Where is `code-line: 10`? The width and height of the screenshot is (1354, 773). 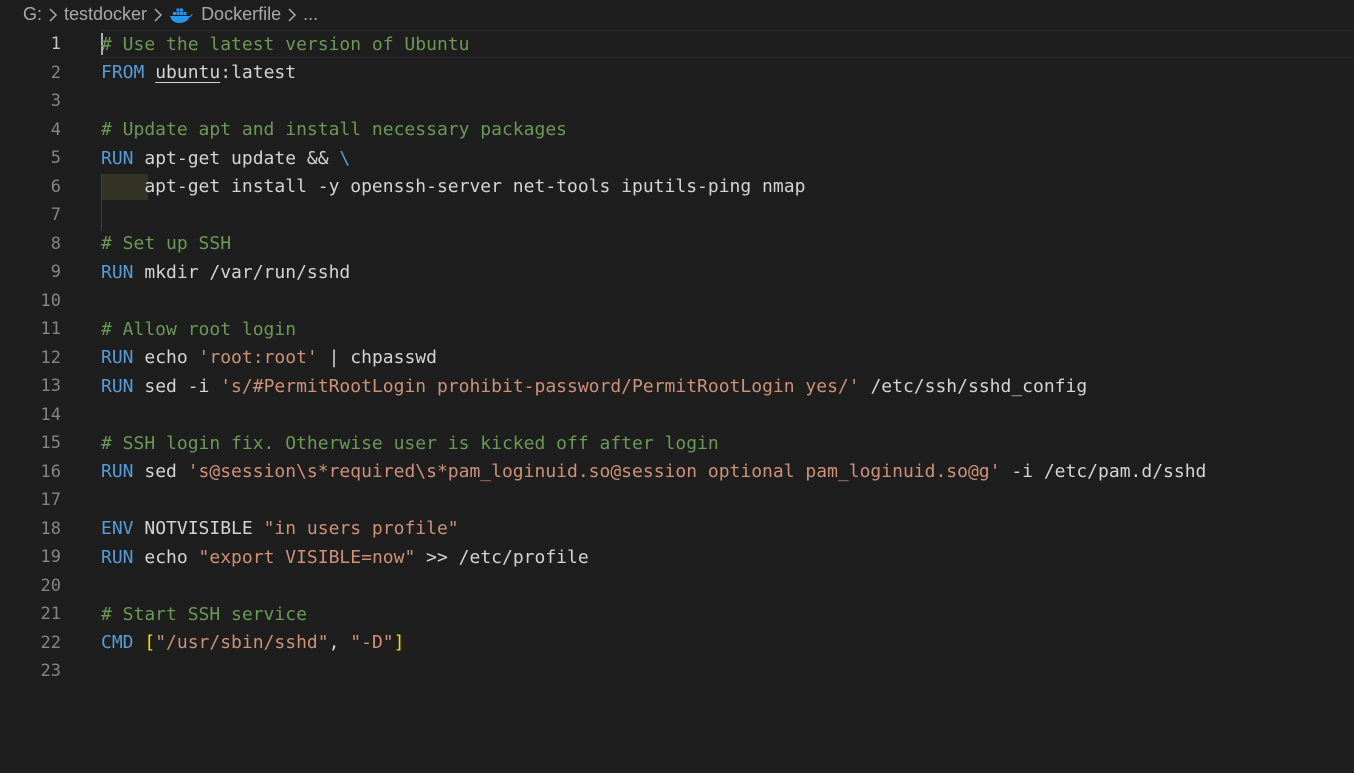 code-line: 10 is located at coordinates (677, 301).